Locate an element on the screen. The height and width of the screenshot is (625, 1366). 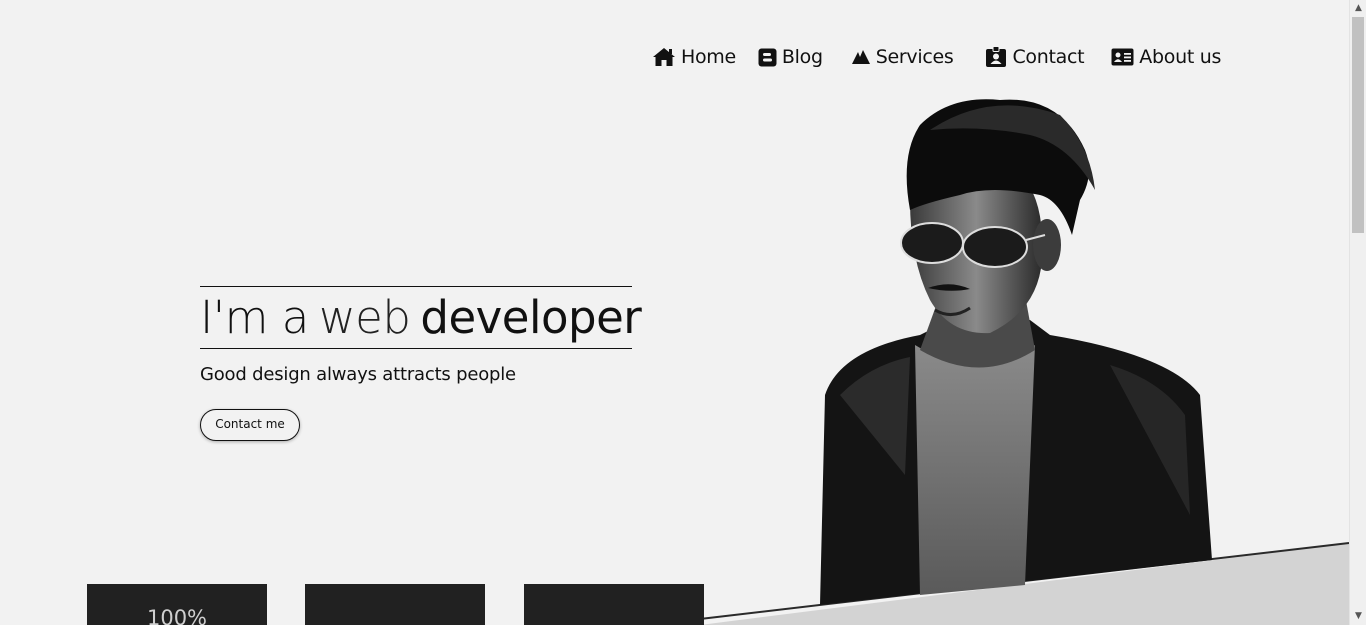
nav-blog: Blog is located at coordinates (790, 57).